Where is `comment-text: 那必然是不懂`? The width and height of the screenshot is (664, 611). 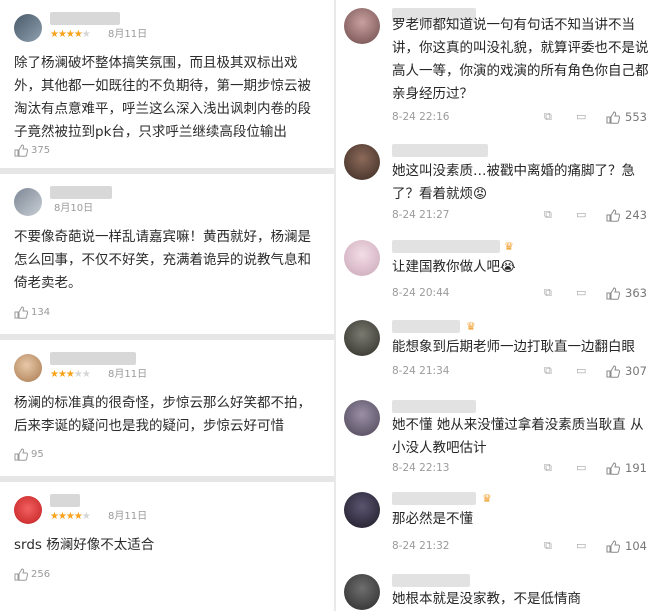 comment-text: 那必然是不懂 is located at coordinates (432, 519).